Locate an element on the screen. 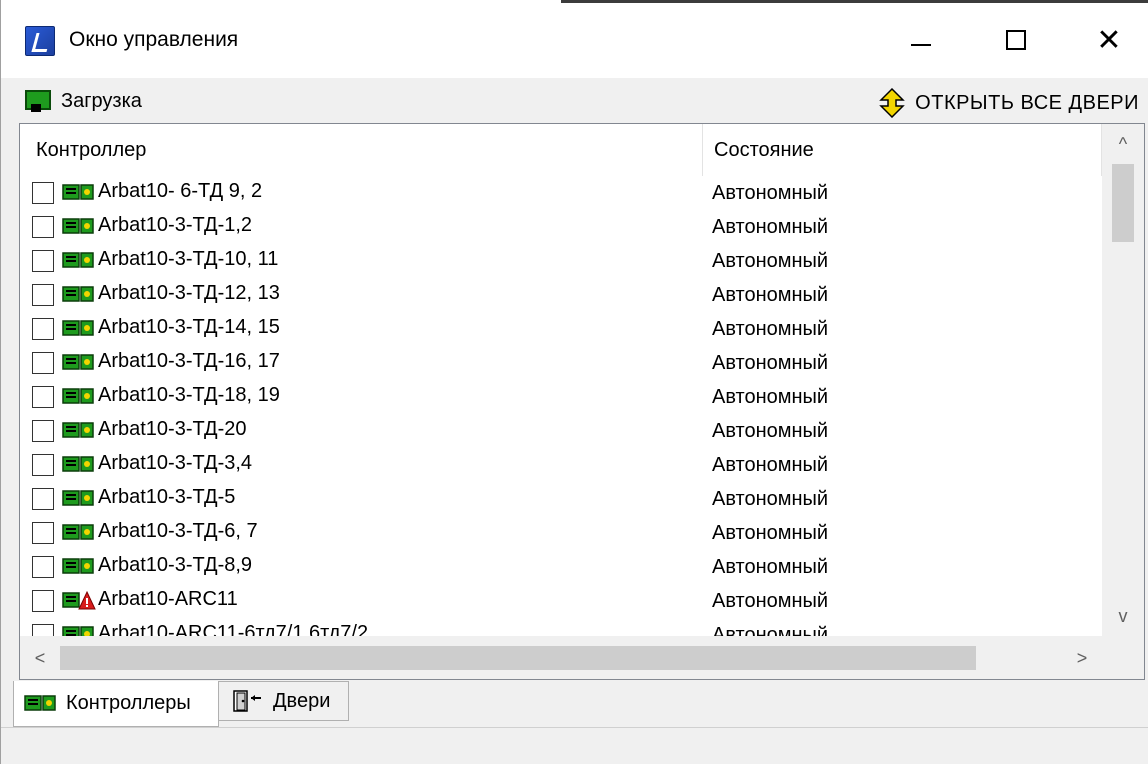  vertical-scrollbar: ^ v is located at coordinates (1123, 390).